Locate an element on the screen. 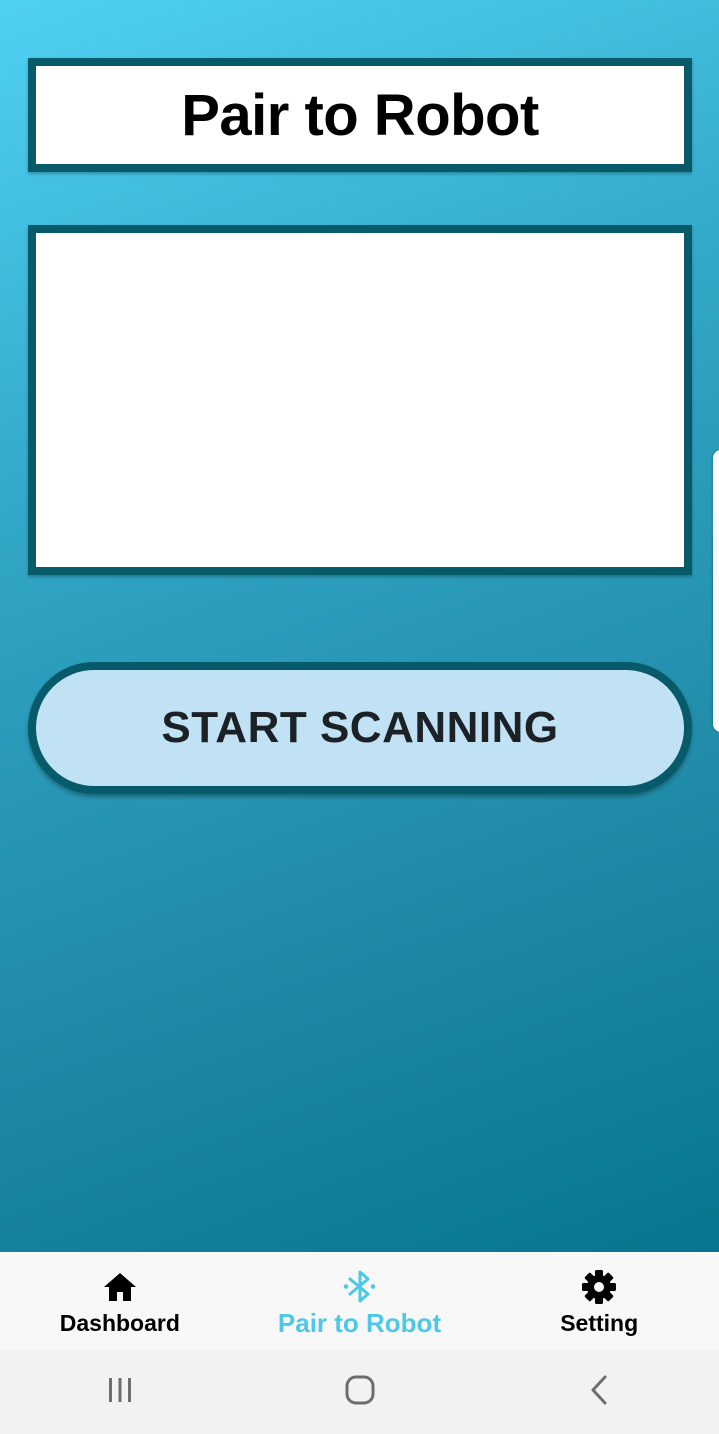  back-chevron-icon is located at coordinates (599, 1392).